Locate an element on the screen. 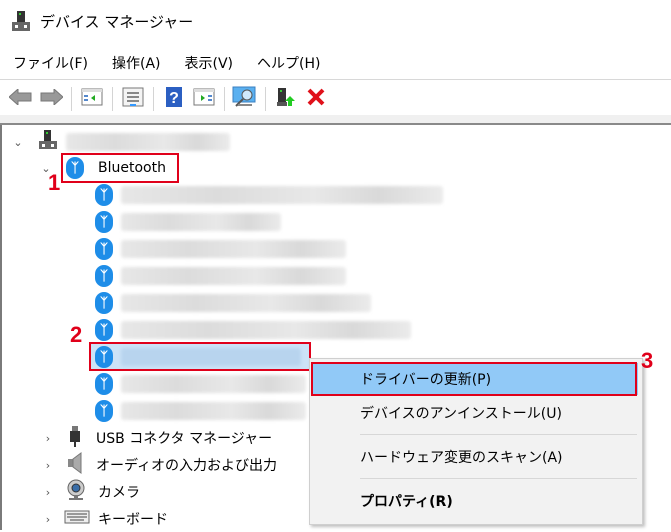 This screenshot has height=532, width=671. title-bar: デバイス マネージャー is located at coordinates (335, 21).